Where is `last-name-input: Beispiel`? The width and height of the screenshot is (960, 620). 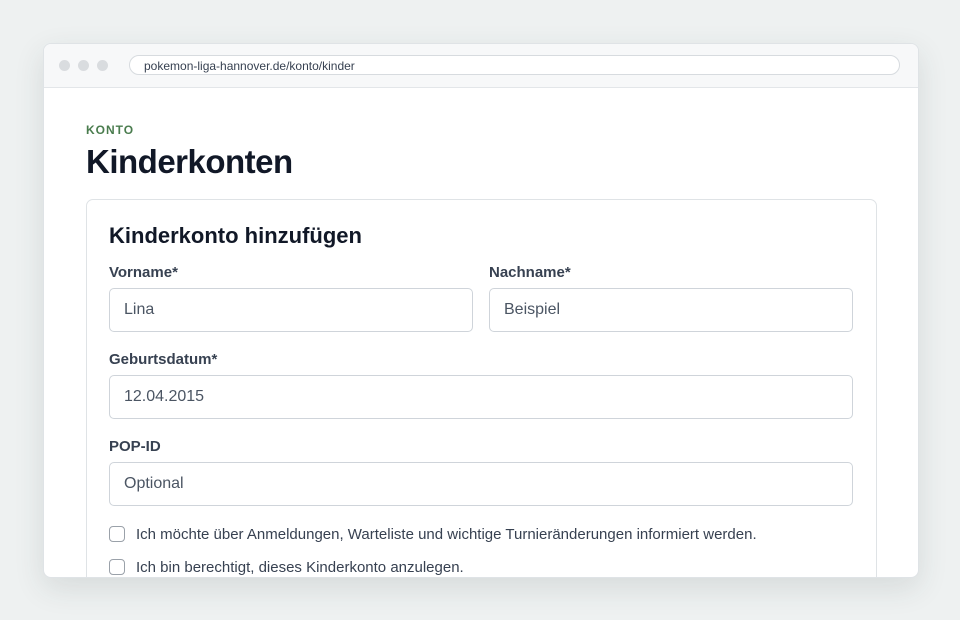 last-name-input: Beispiel is located at coordinates (671, 310).